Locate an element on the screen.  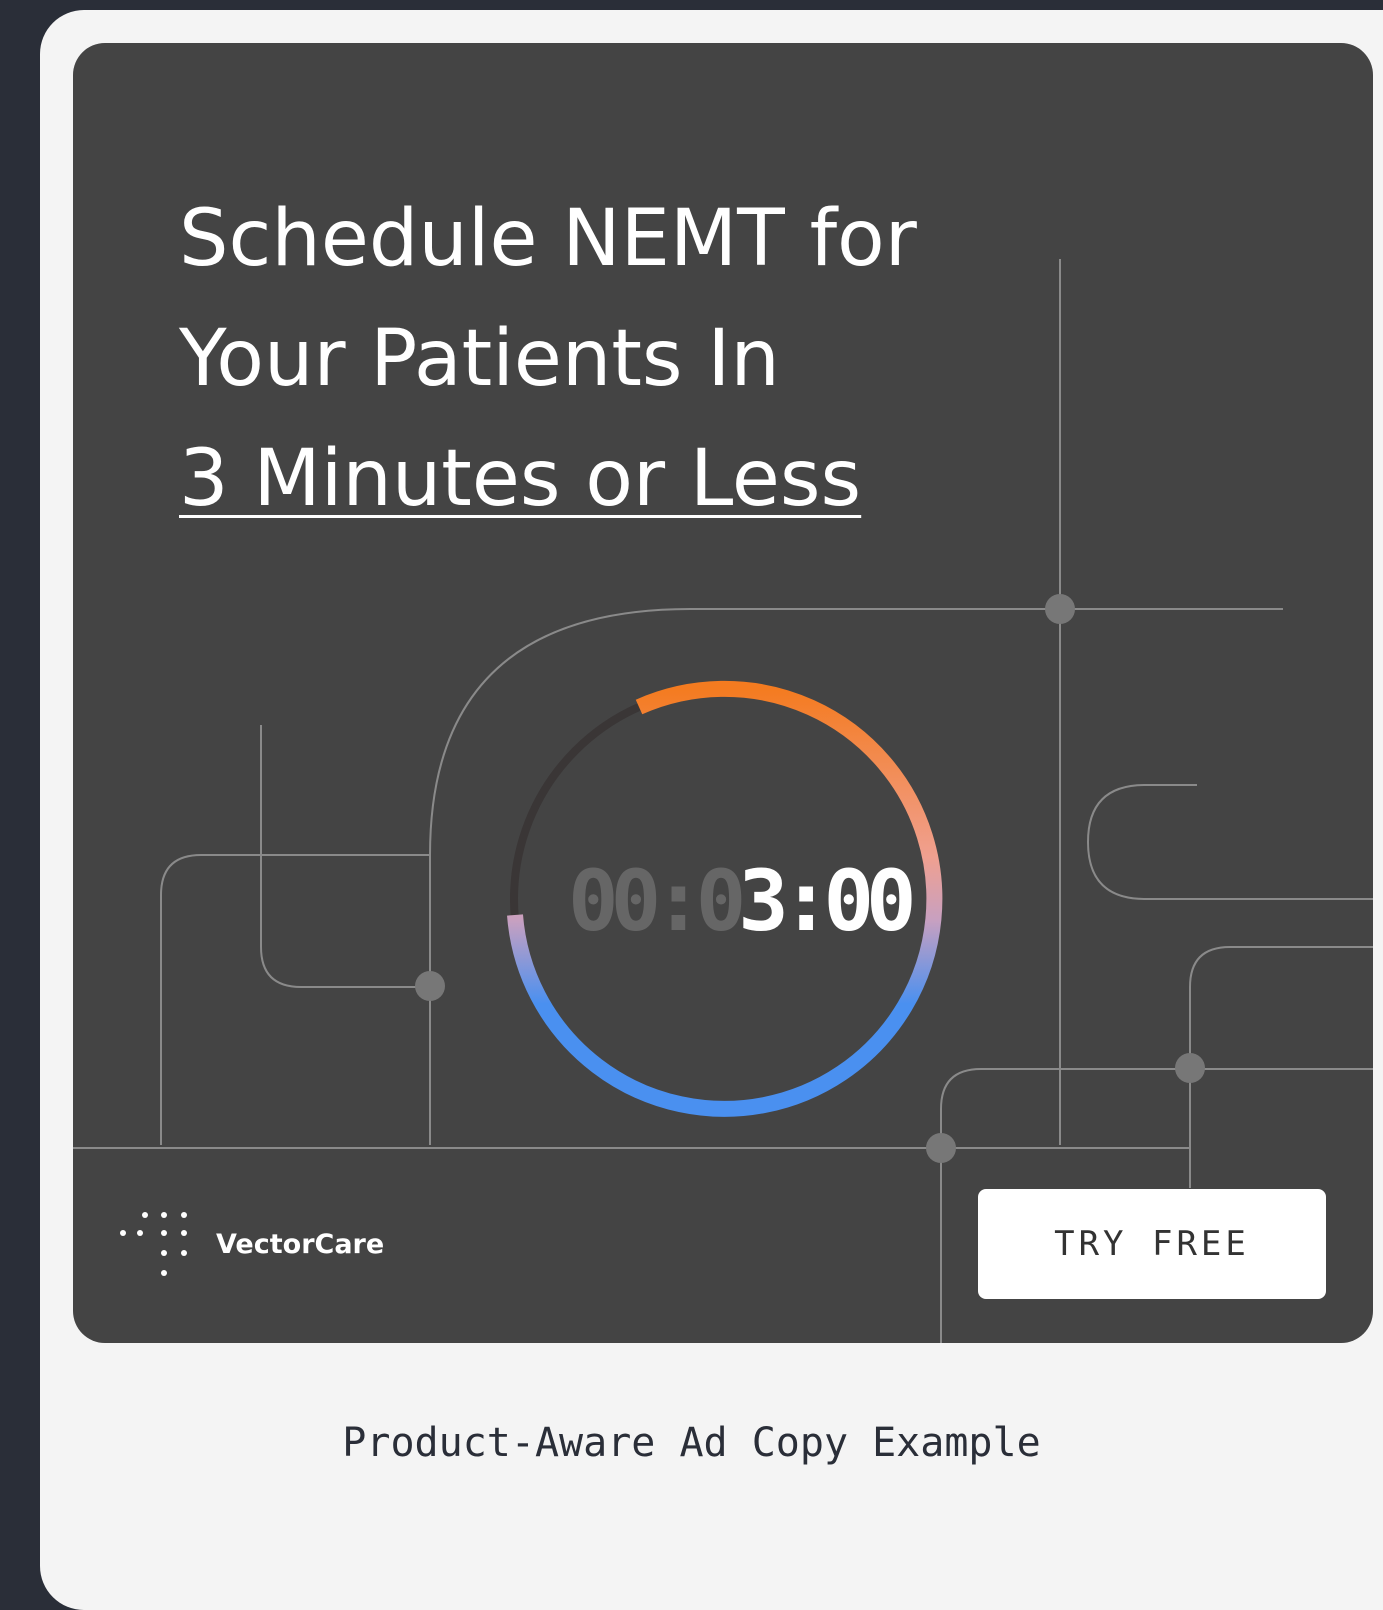
timer-active-digits: 3:00 is located at coordinates (827, 901).